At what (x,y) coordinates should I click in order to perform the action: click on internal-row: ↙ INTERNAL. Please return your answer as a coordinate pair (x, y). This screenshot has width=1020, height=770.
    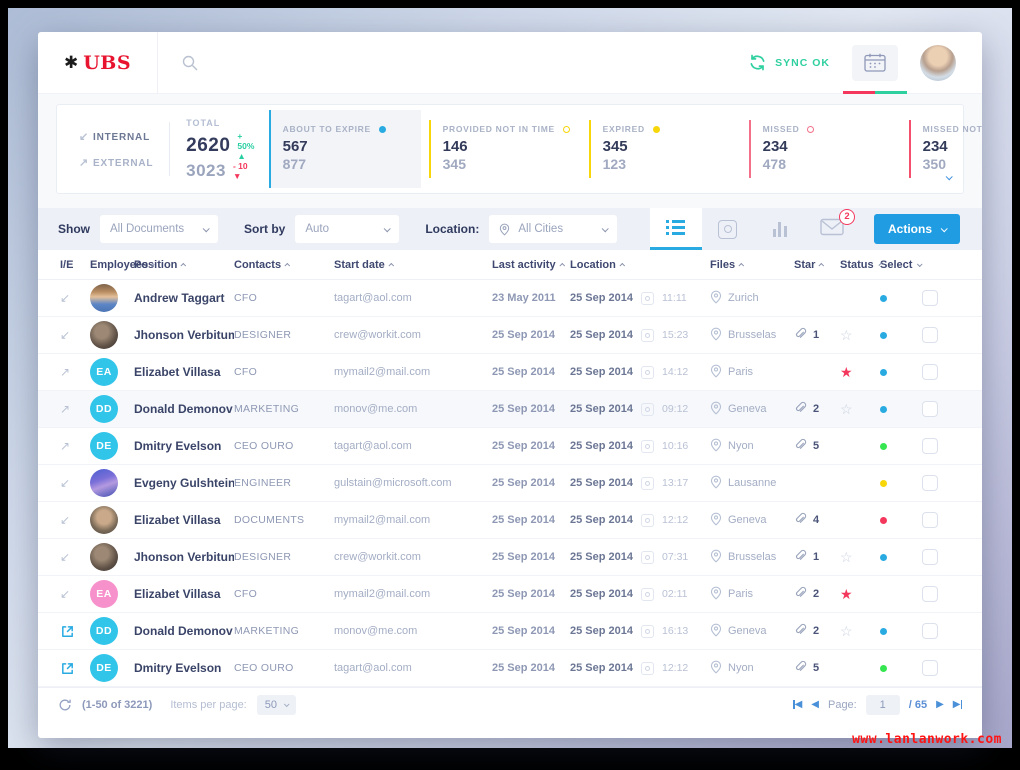
    Looking at the image, I should click on (116, 136).